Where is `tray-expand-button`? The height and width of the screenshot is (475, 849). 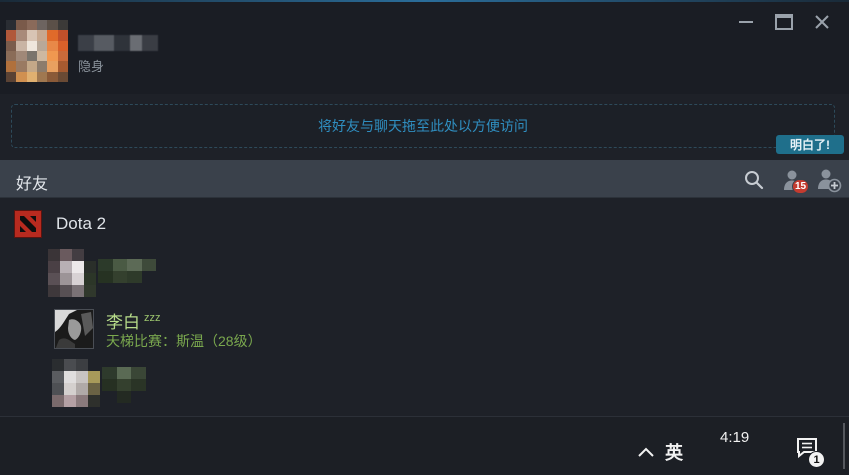
tray-expand-button is located at coordinates (646, 454).